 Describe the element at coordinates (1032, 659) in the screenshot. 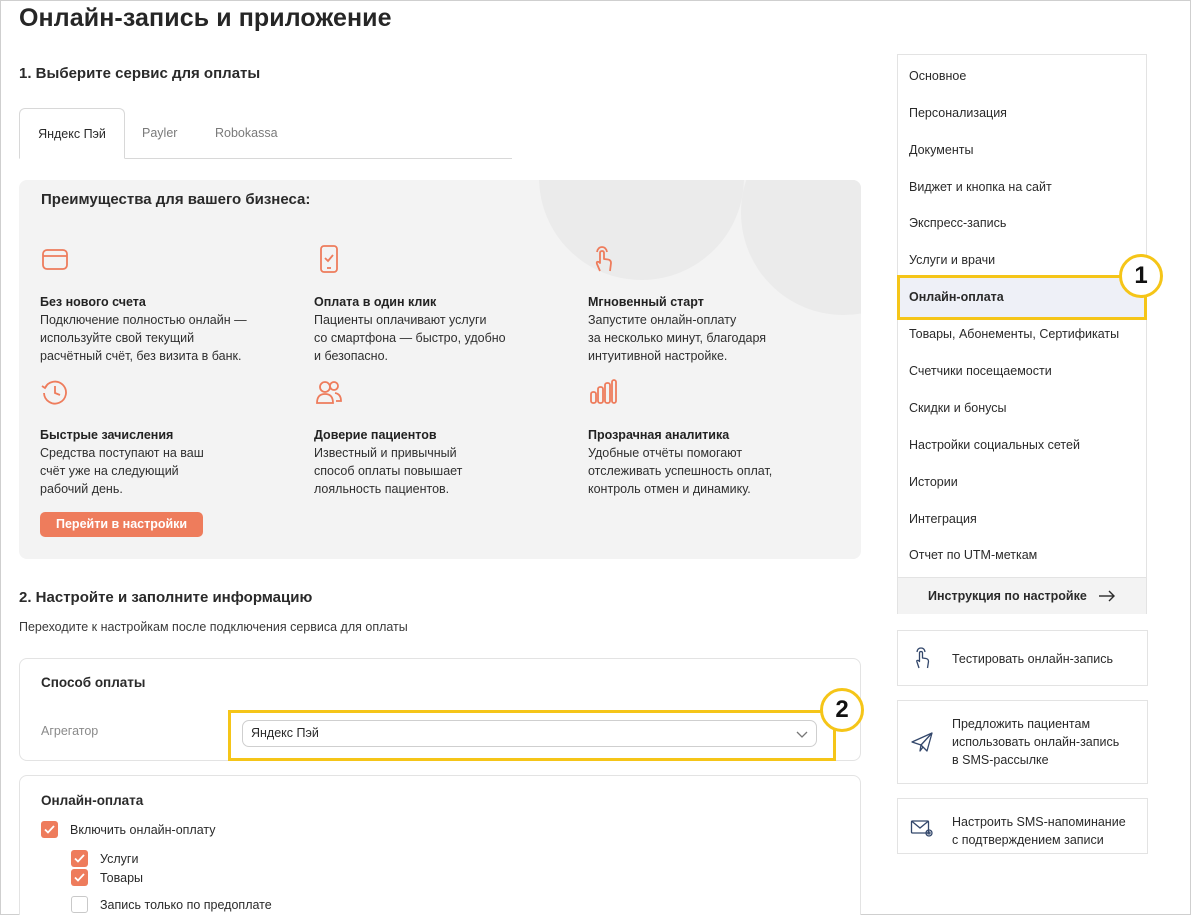

I see `action-label: Тестировать онлайн-запись` at that location.